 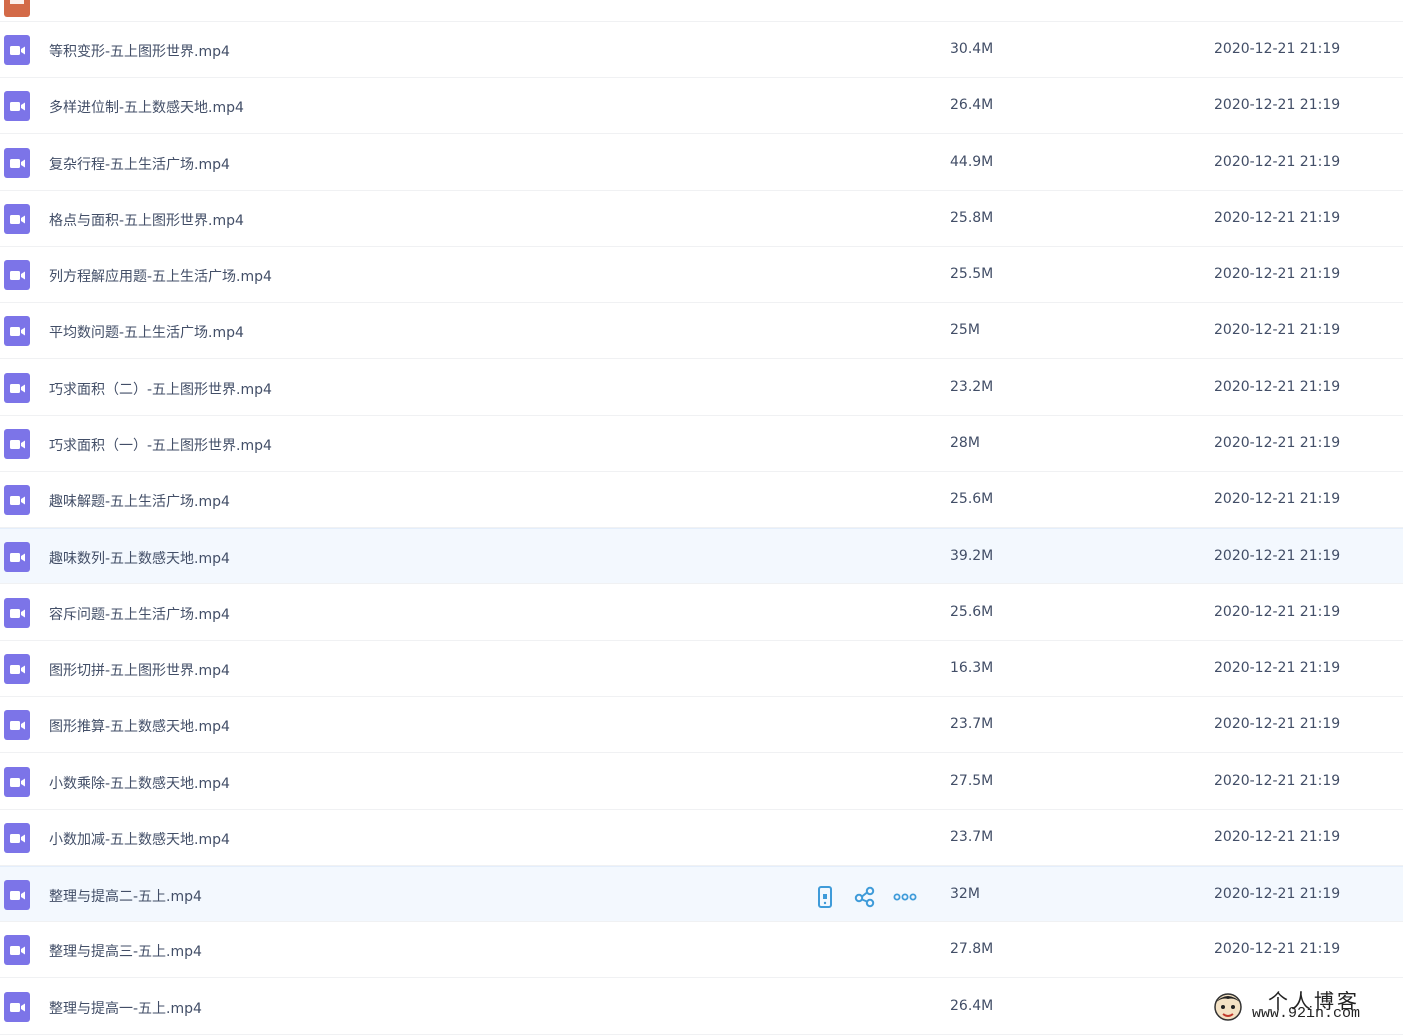 What do you see at coordinates (701, 331) in the screenshot?
I see `file-row: 平均数问题-五上生活广场.mp4 25M 2020-12-21 21:19` at bounding box center [701, 331].